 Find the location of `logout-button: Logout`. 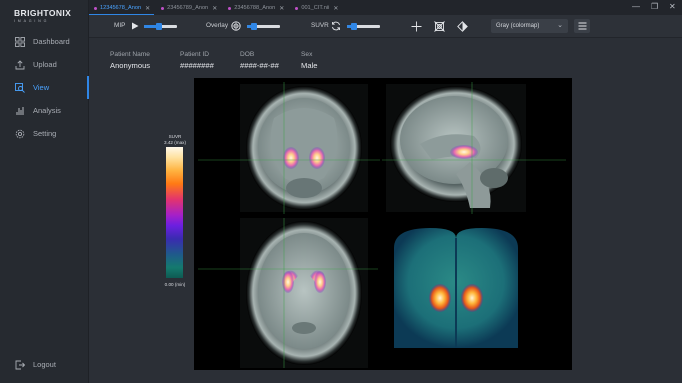

logout-button: Logout is located at coordinates (28, 364).